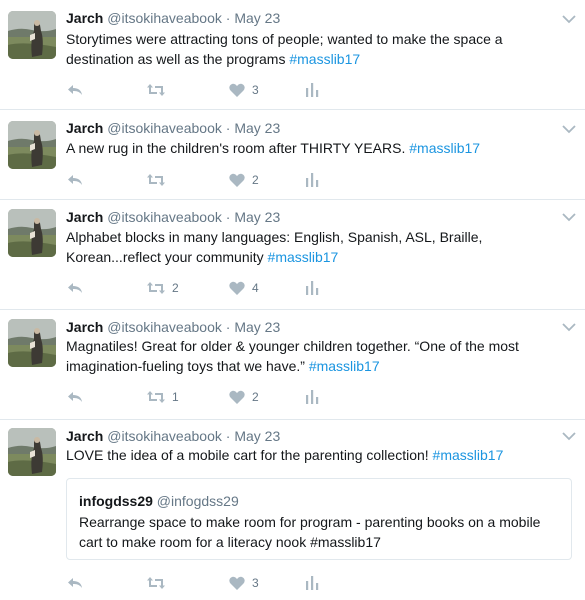 The width and height of the screenshot is (585, 600). I want to click on quoted-author-handle: @infogdss29, so click(198, 501).